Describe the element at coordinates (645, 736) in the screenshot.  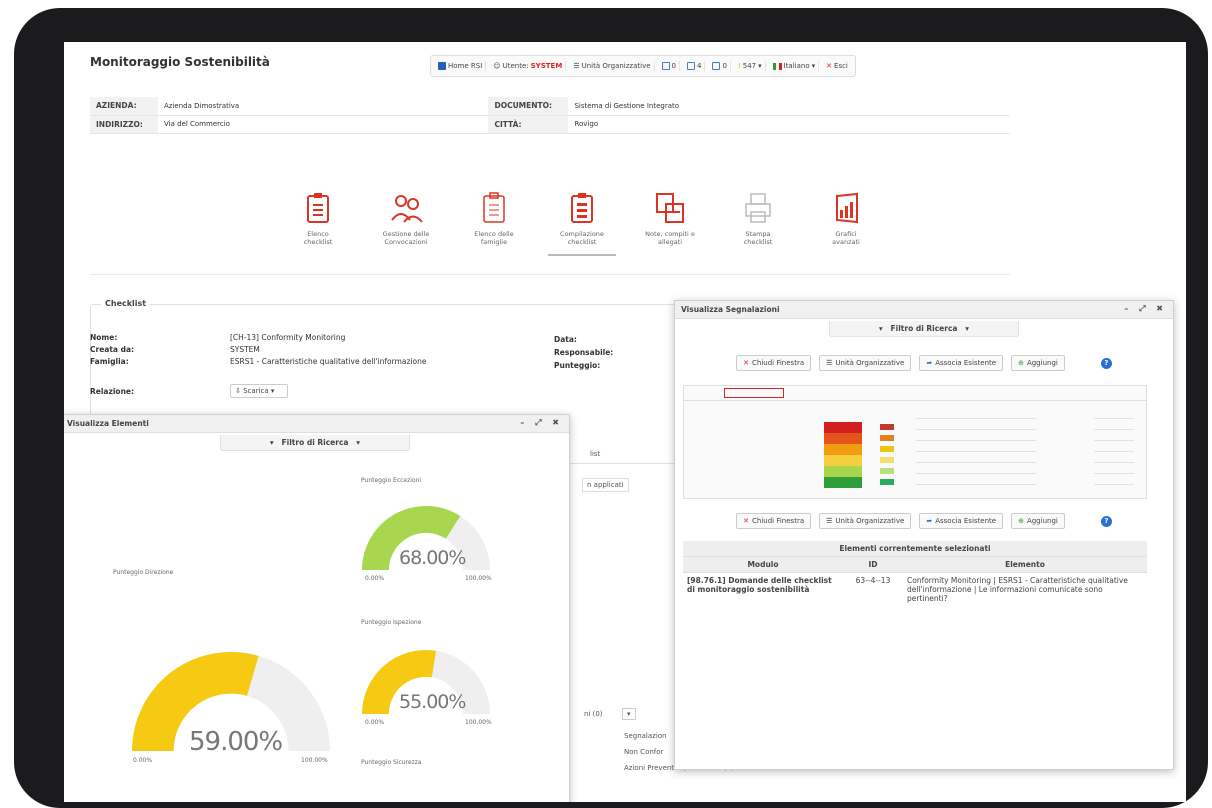
I see `bg-segnalazioni: Segnalazion` at that location.